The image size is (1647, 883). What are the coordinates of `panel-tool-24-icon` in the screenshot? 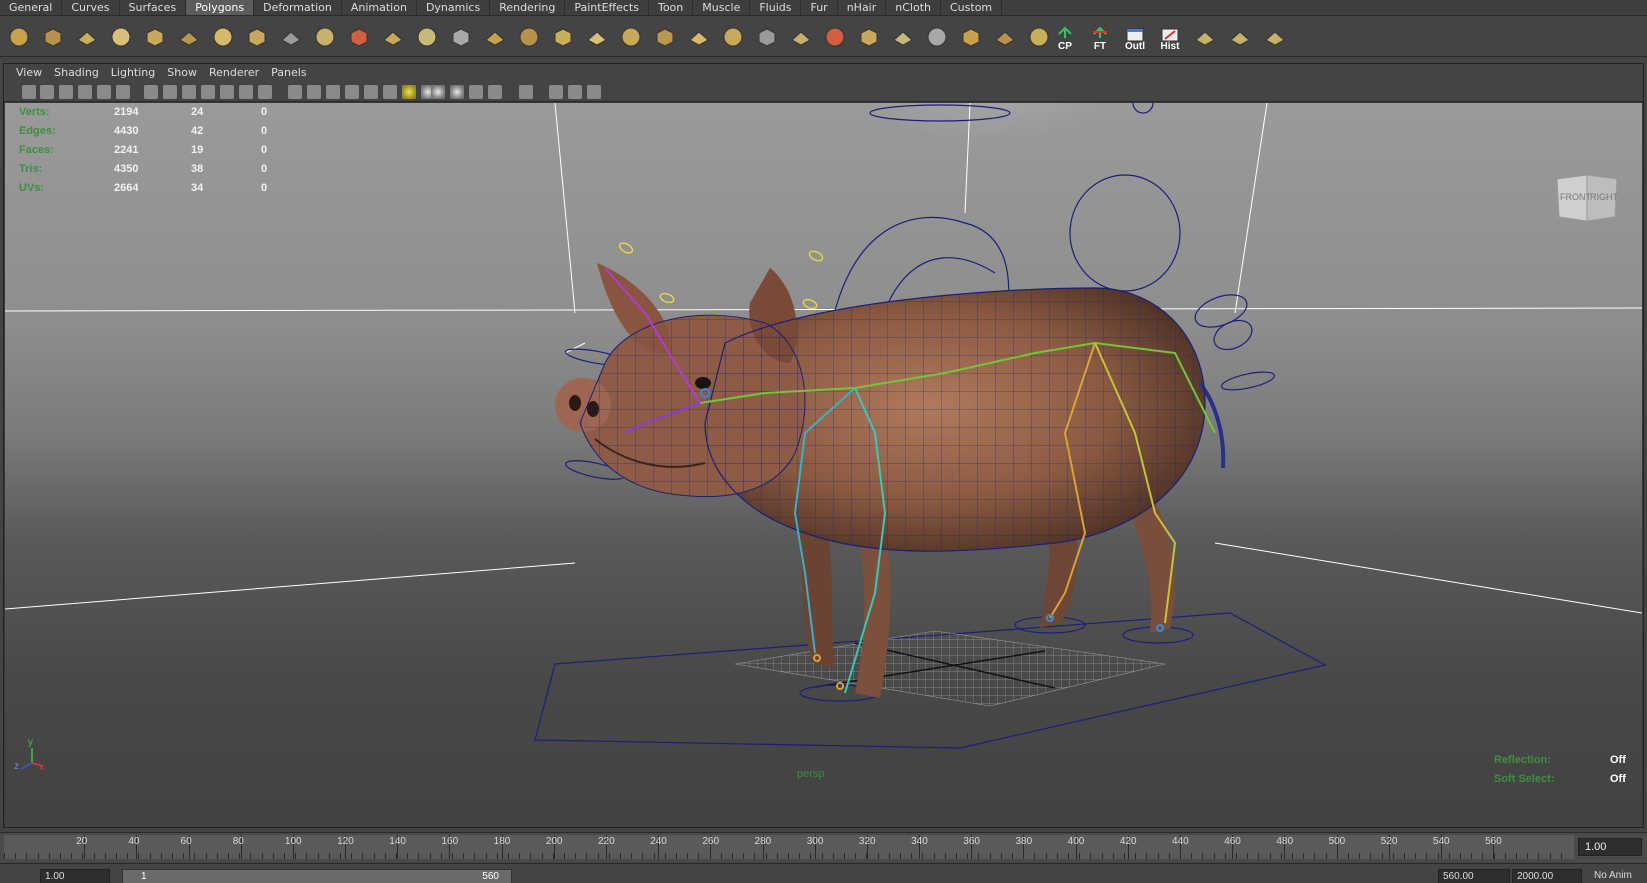 It's located at (495, 92).